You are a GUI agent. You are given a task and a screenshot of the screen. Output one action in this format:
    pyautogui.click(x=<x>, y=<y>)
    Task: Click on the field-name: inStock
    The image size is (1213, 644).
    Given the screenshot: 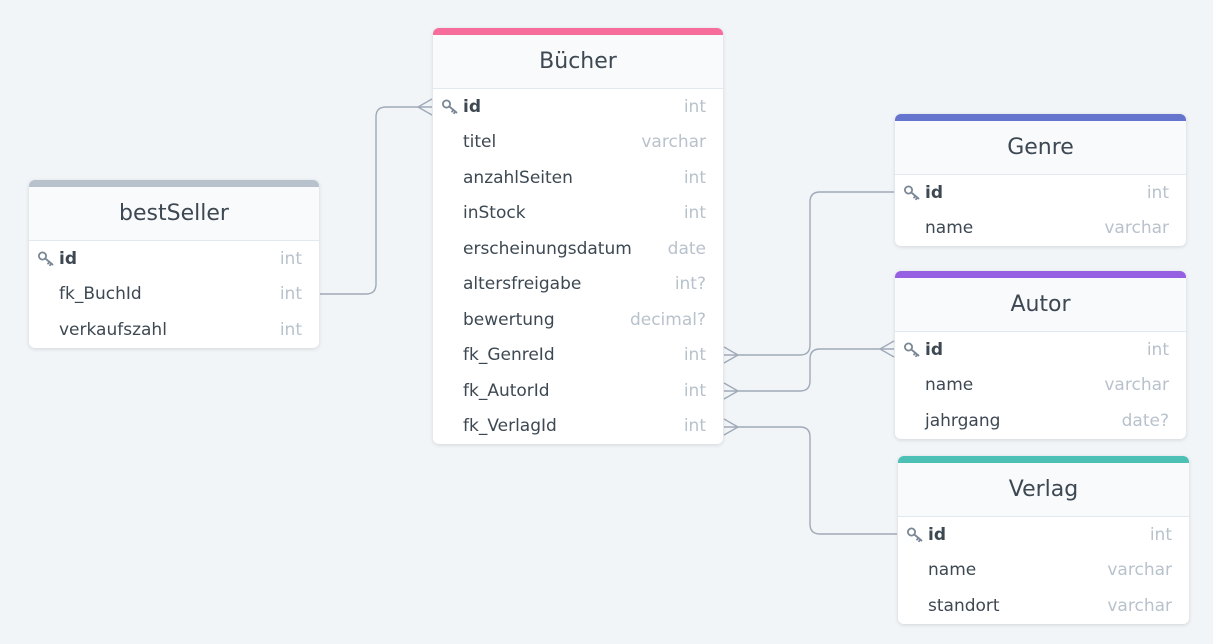 What is the action you would take?
    pyautogui.click(x=494, y=213)
    